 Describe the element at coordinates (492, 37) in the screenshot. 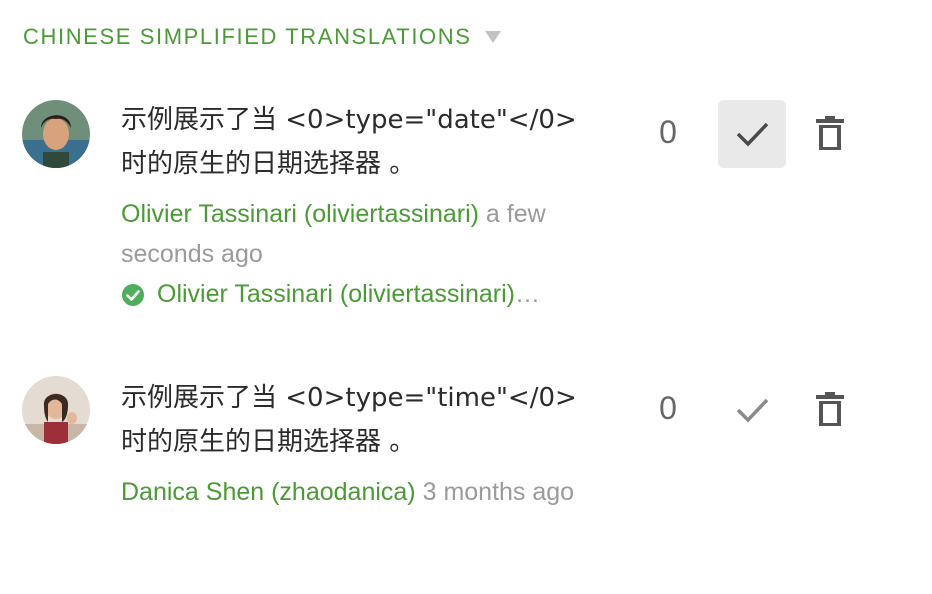

I see `triangle-down-icon` at that location.